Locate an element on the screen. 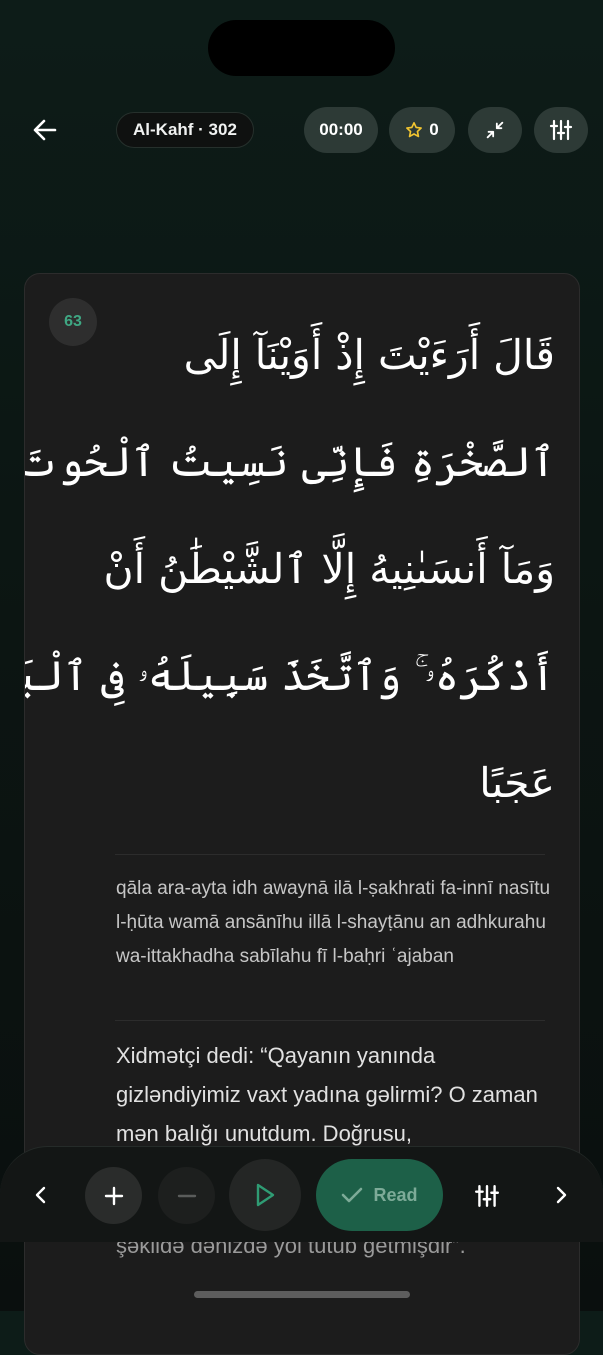 This screenshot has height=1355, width=603. arabic-line: ٱلصَّخْرَةِ فَإِنِّى نَسِيتُ ٱلْحُوتَ is located at coordinates (289, 462).